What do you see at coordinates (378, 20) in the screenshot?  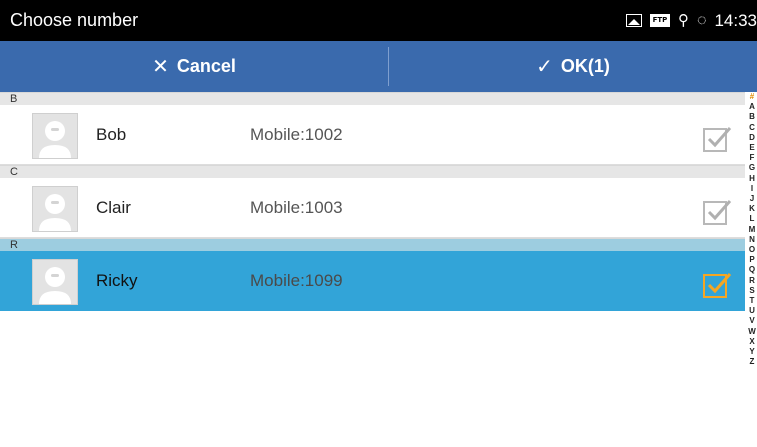 I see `status-bar: Choose number FTP ⚲ ◌ 14:33` at bounding box center [378, 20].